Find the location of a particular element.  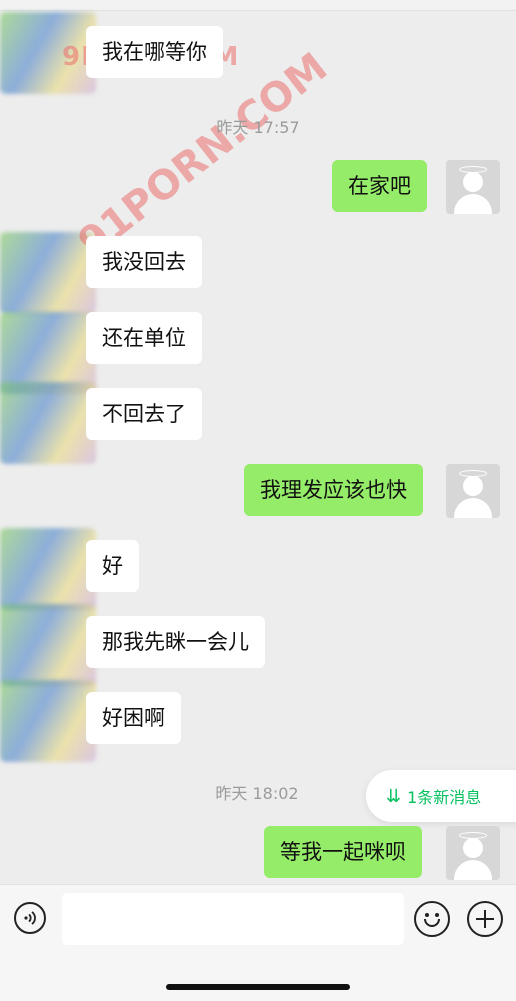

message-bubble-incoming: 好 is located at coordinates (112, 566).